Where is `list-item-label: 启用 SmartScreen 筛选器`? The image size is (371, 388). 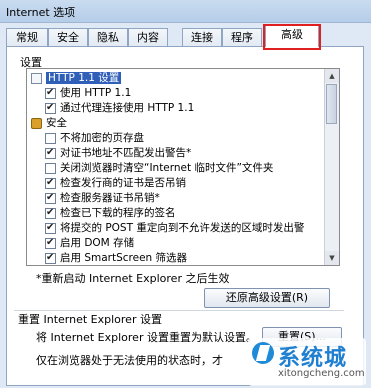 list-item-label: 启用 SmartScreen 筛选器 is located at coordinates (124, 258).